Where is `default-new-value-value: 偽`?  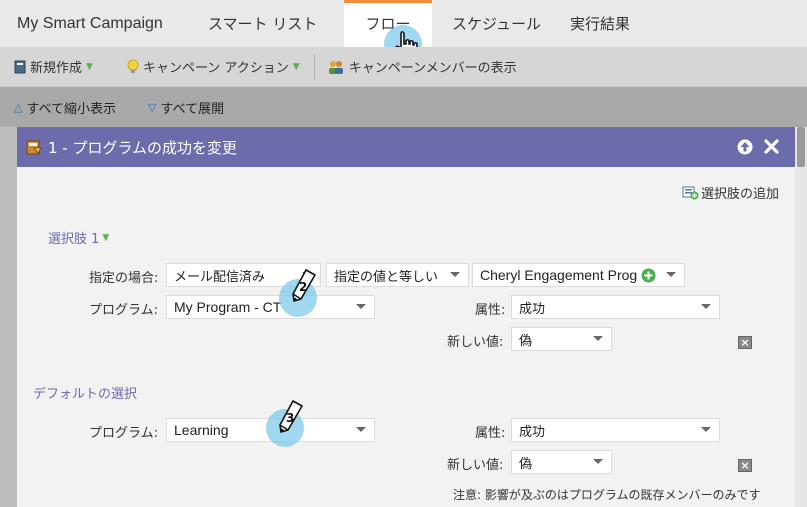 default-new-value-value: 偽 is located at coordinates (526, 464).